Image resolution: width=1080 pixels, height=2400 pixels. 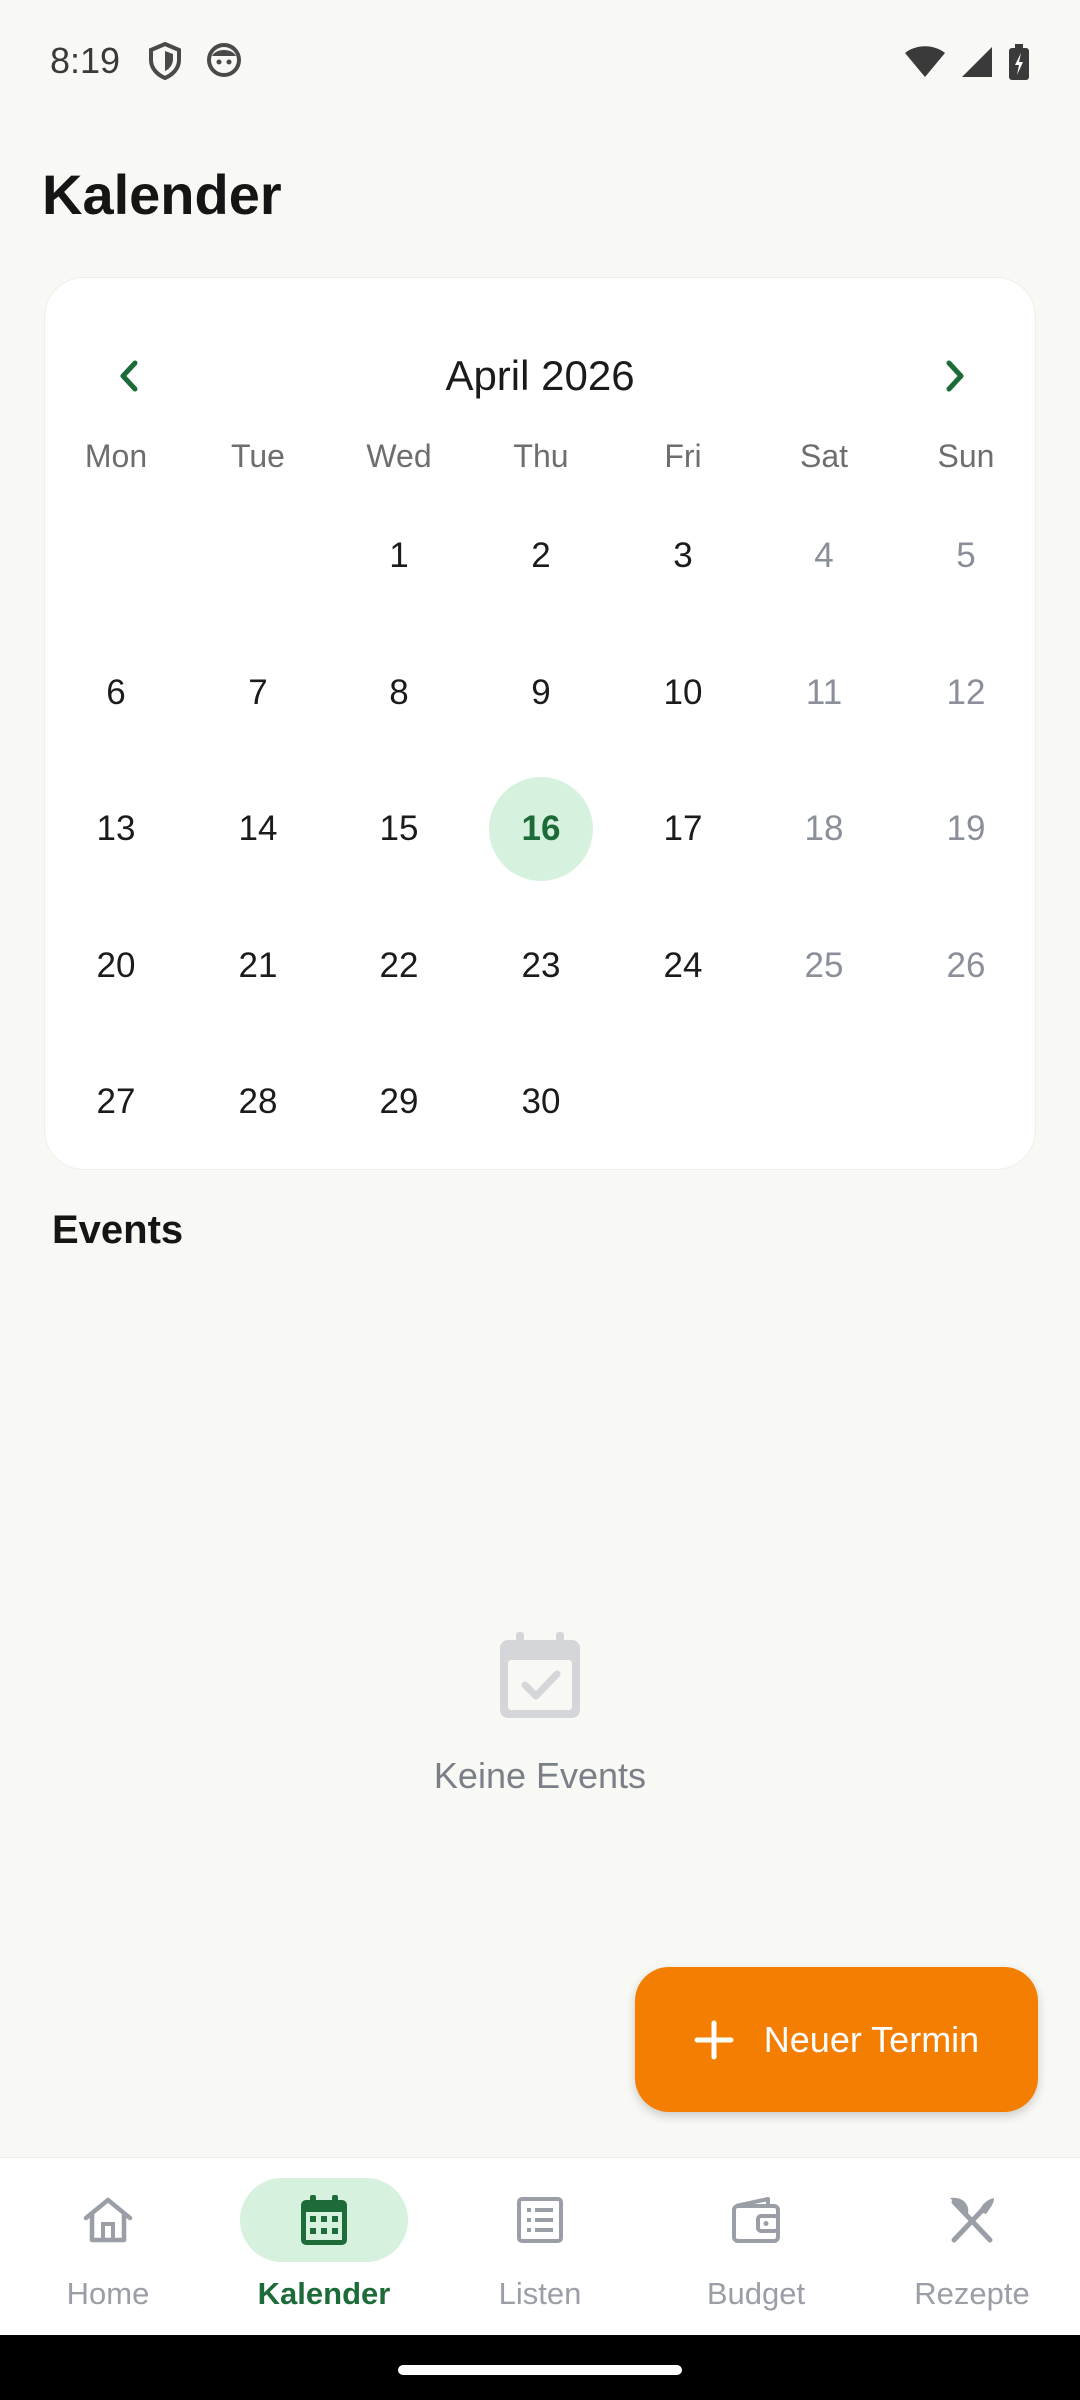 I want to click on status-time: 8:19, so click(x=85, y=60).